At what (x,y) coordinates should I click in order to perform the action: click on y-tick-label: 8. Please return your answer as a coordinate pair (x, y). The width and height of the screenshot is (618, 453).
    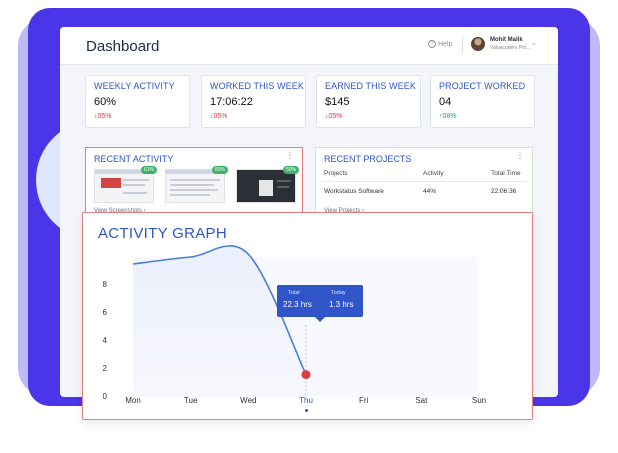
    Looking at the image, I should click on (104, 284).